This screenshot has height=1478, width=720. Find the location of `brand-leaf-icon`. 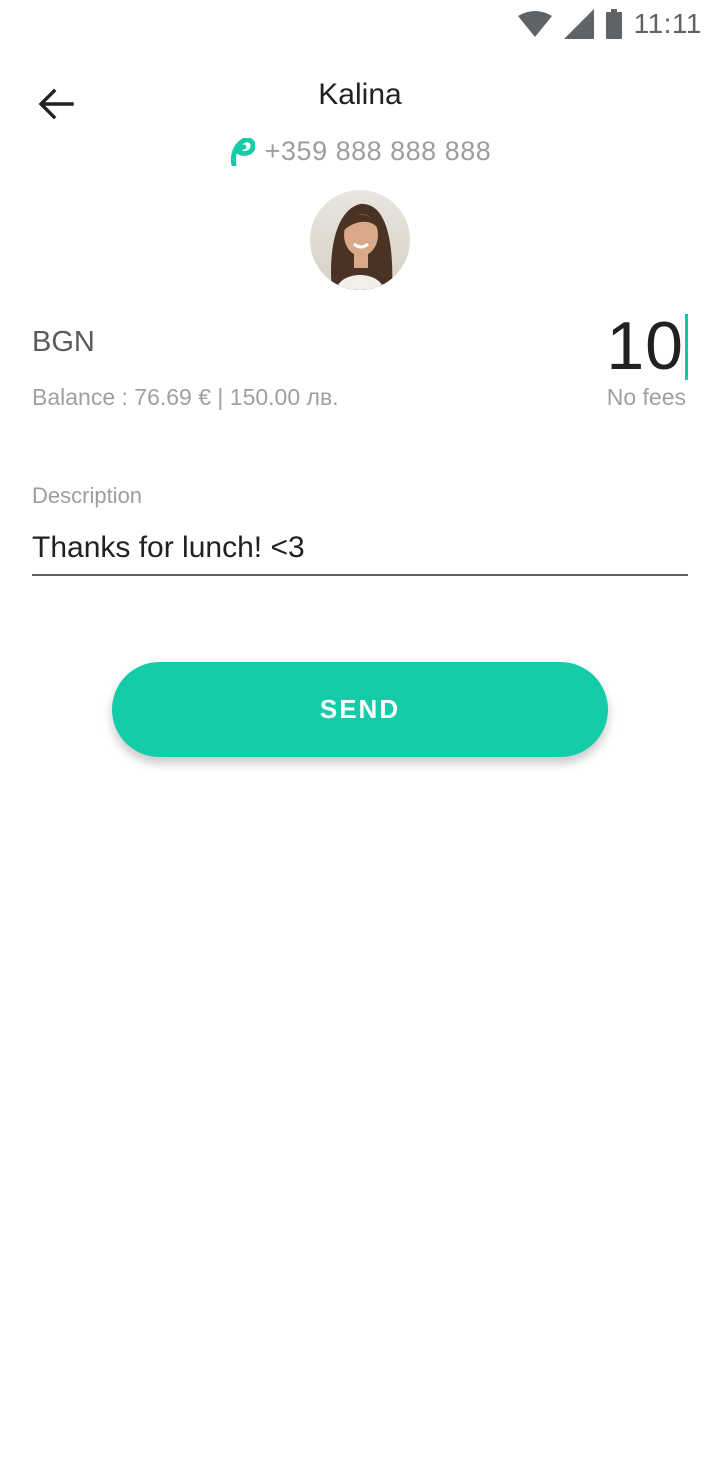

brand-leaf-icon is located at coordinates (242, 151).